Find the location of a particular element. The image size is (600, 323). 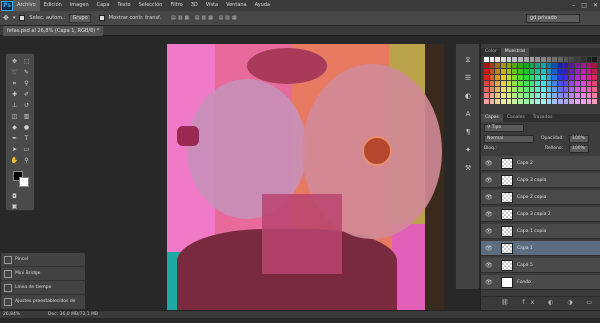

auto-select-dropdown: Grupo is located at coordinates (80, 18).